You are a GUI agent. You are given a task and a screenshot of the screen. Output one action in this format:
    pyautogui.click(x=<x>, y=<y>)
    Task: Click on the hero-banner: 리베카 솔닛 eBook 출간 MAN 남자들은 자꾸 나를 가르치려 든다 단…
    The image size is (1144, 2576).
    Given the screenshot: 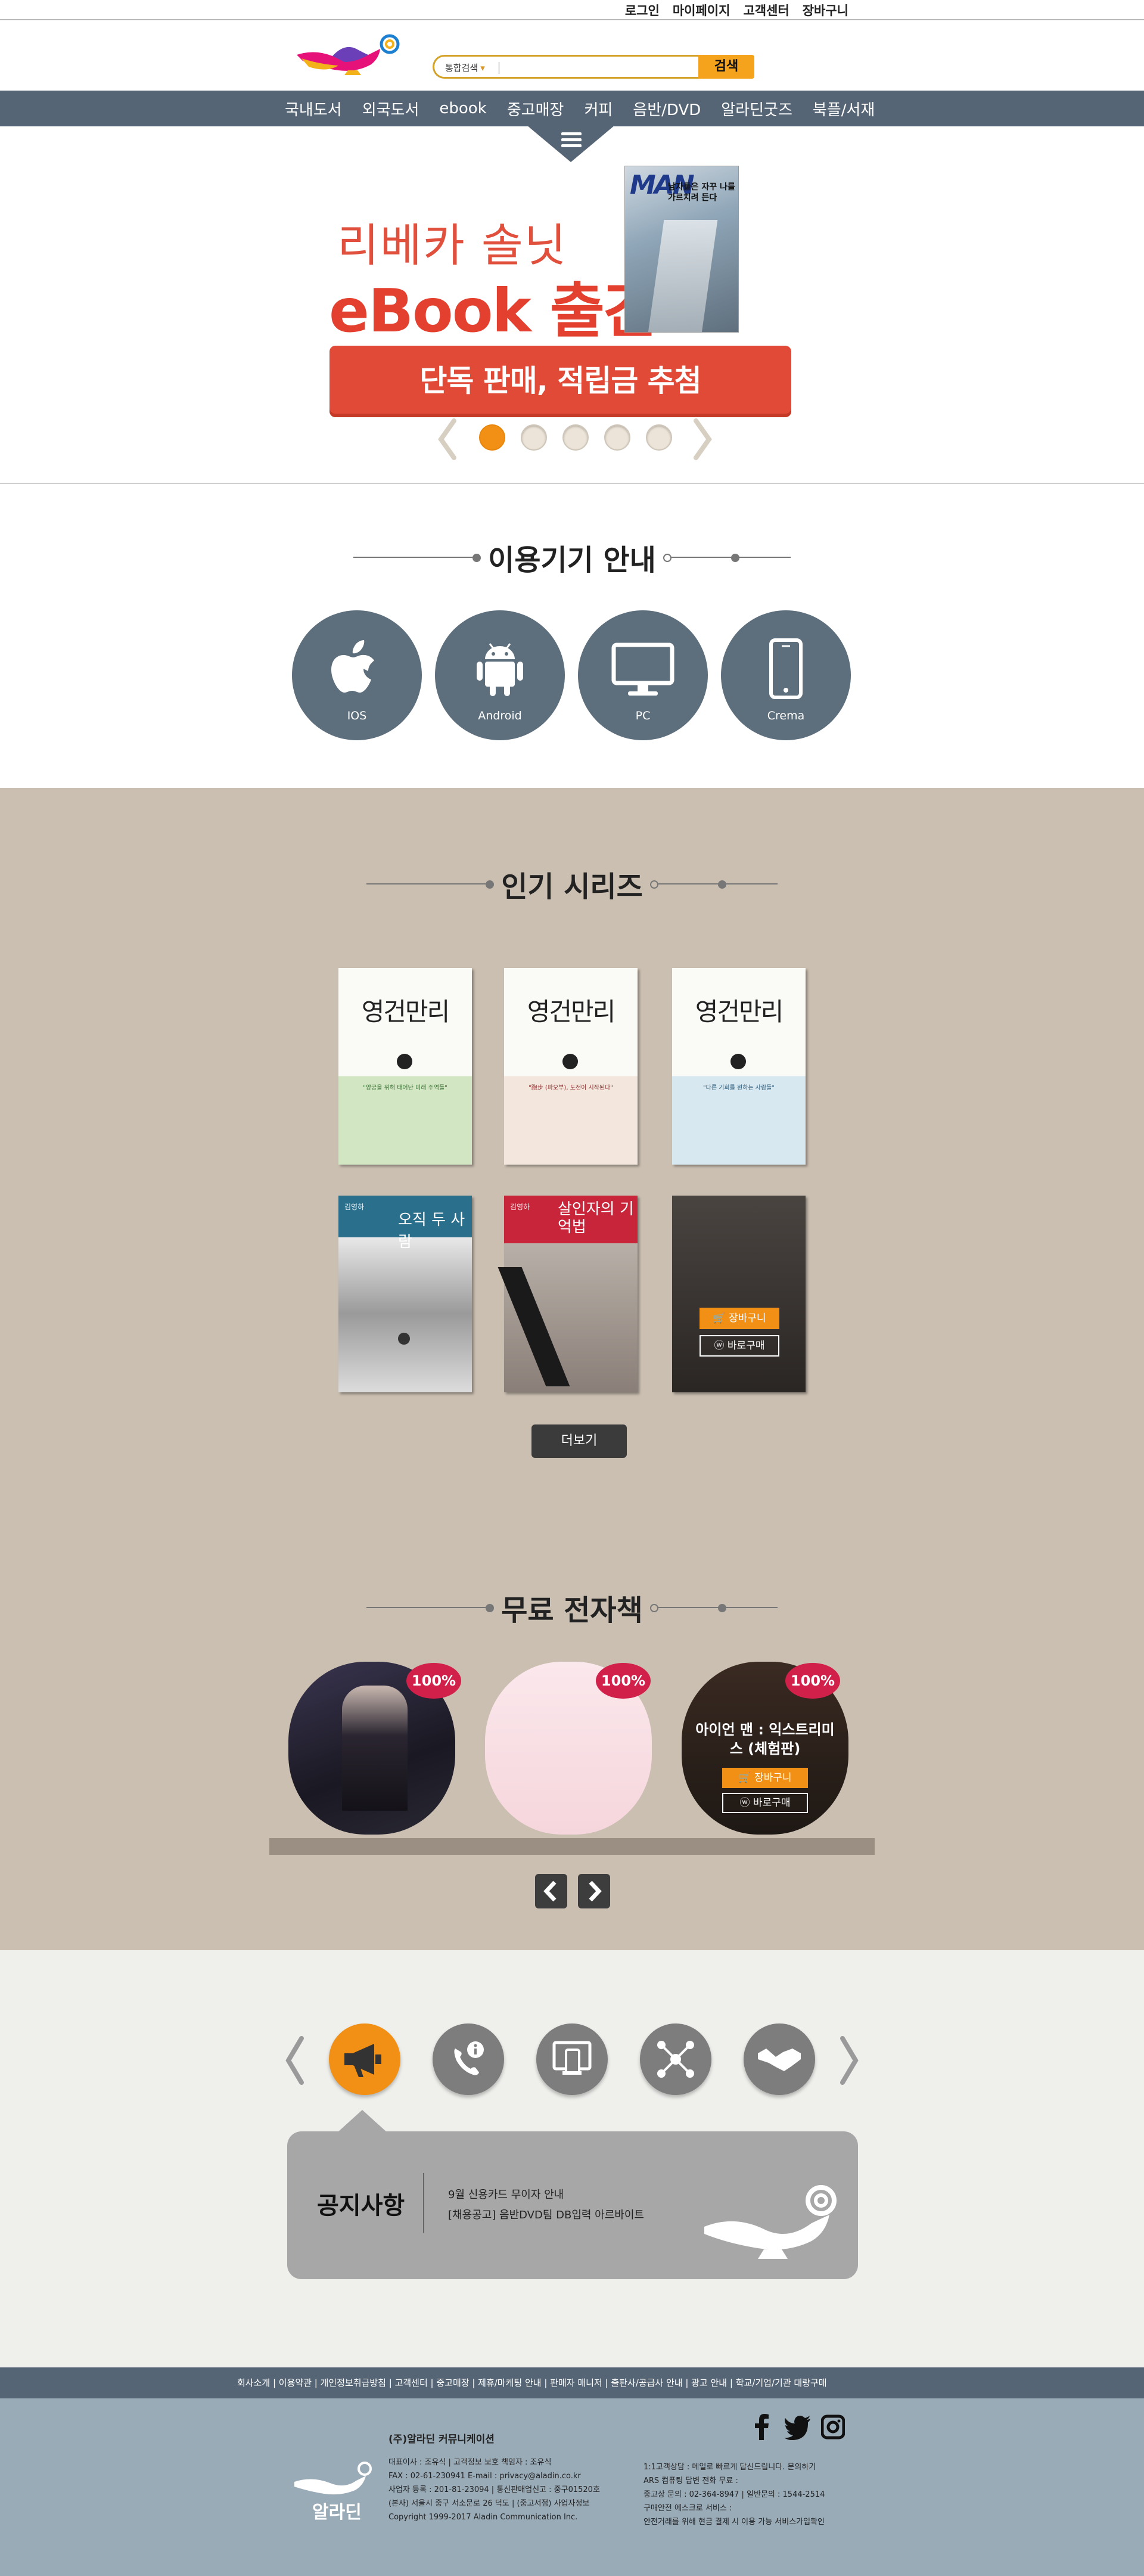 What is the action you would take?
    pyautogui.click(x=572, y=305)
    